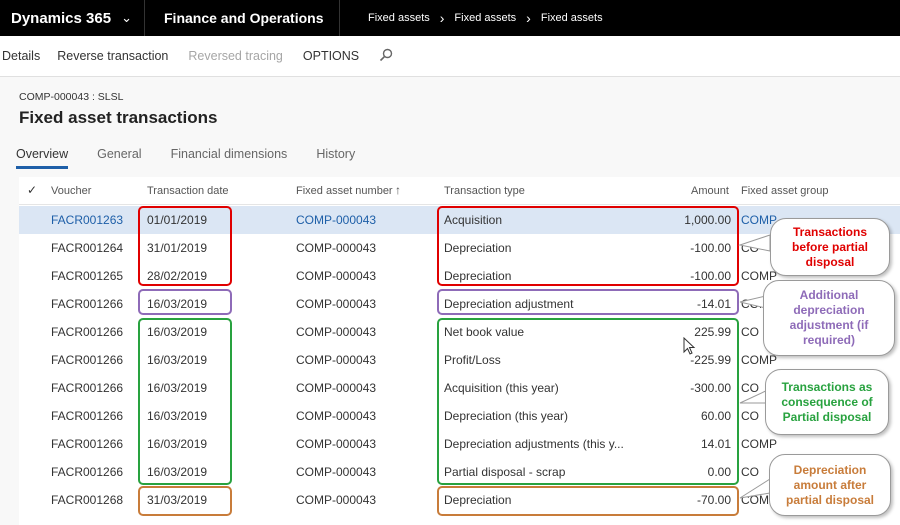 The image size is (900, 525). What do you see at coordinates (242, 18) in the screenshot?
I see `app-name: Finance and Operations` at bounding box center [242, 18].